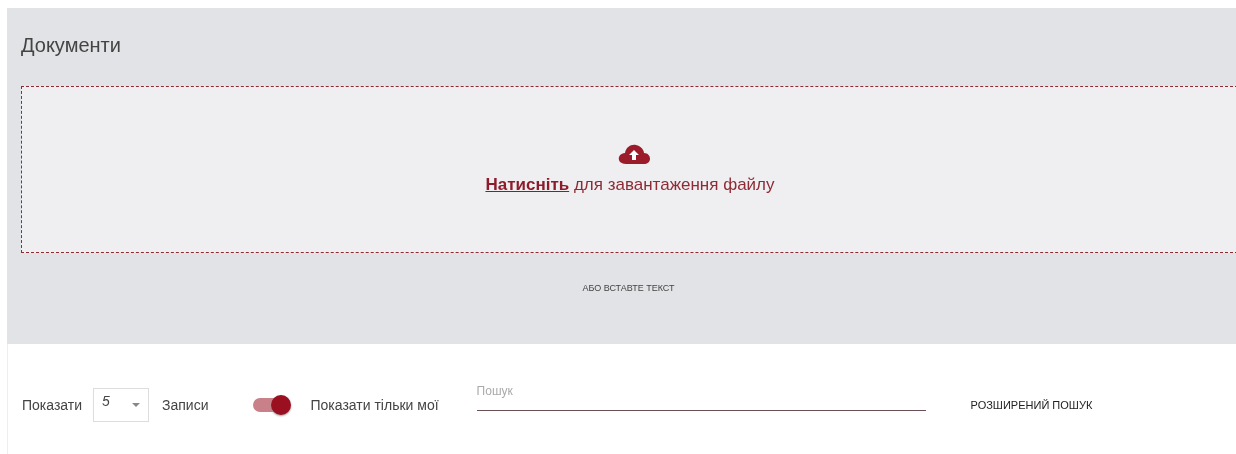 Image resolution: width=1236 pixels, height=454 pixels. Describe the element at coordinates (185, 405) in the screenshot. I see `records-label: Записи` at that location.